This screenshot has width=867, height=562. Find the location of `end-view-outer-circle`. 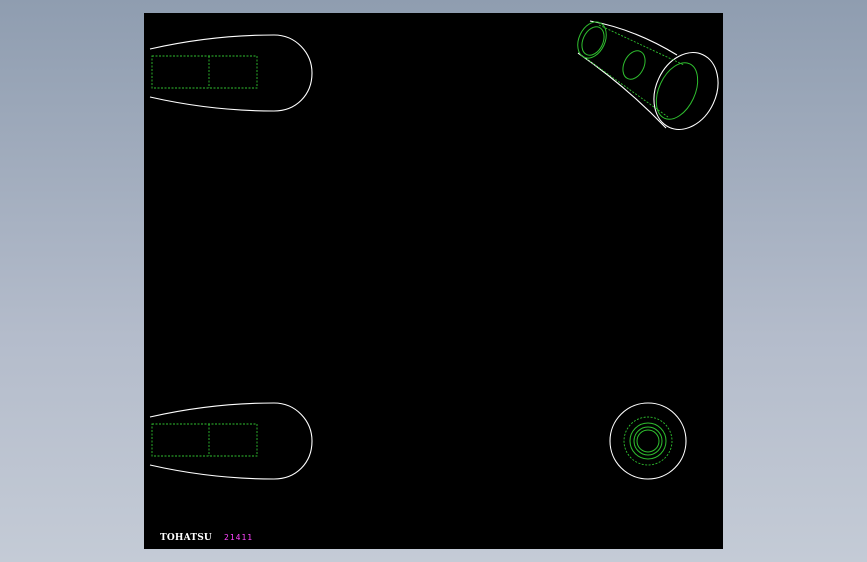

end-view-outer-circle is located at coordinates (648, 441).